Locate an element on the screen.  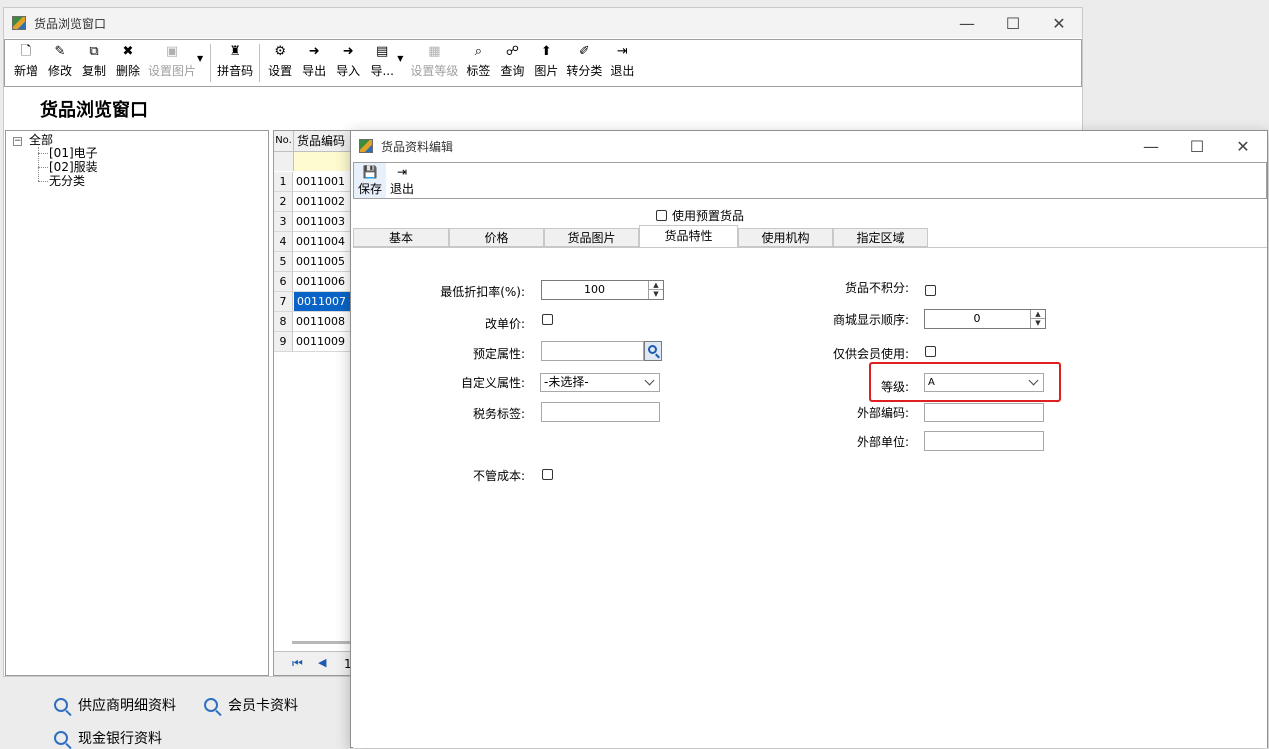
main-window-title: 货品浏览窗口 is located at coordinates (70, 23).